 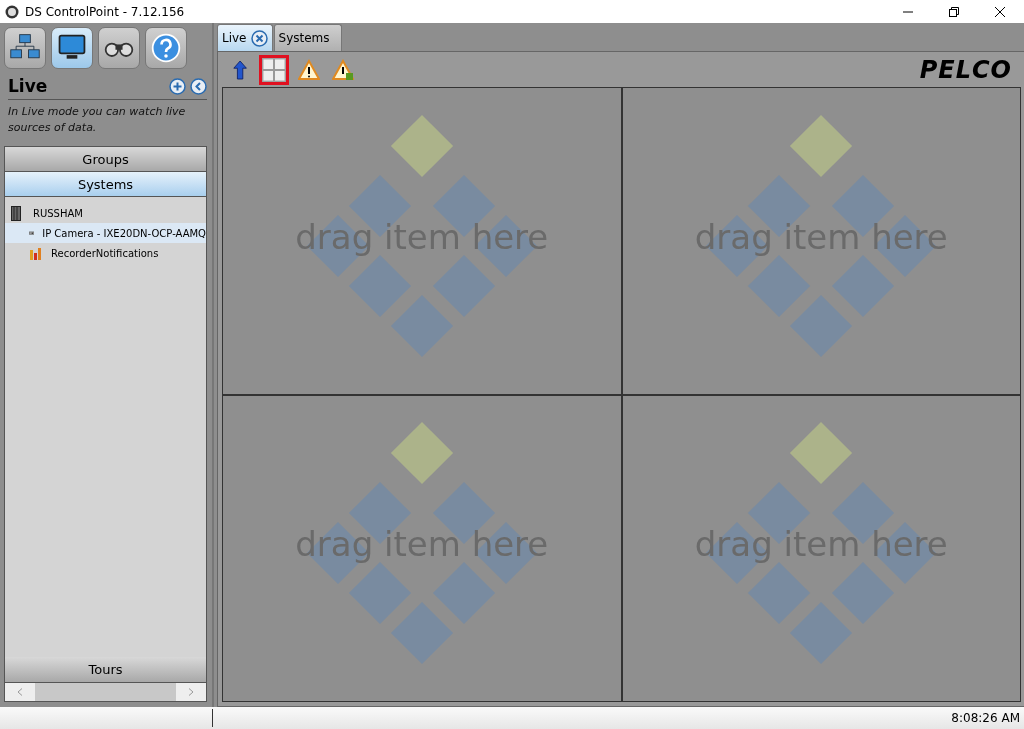 I want to click on brand-logo: PELCO, so click(x=965, y=69).